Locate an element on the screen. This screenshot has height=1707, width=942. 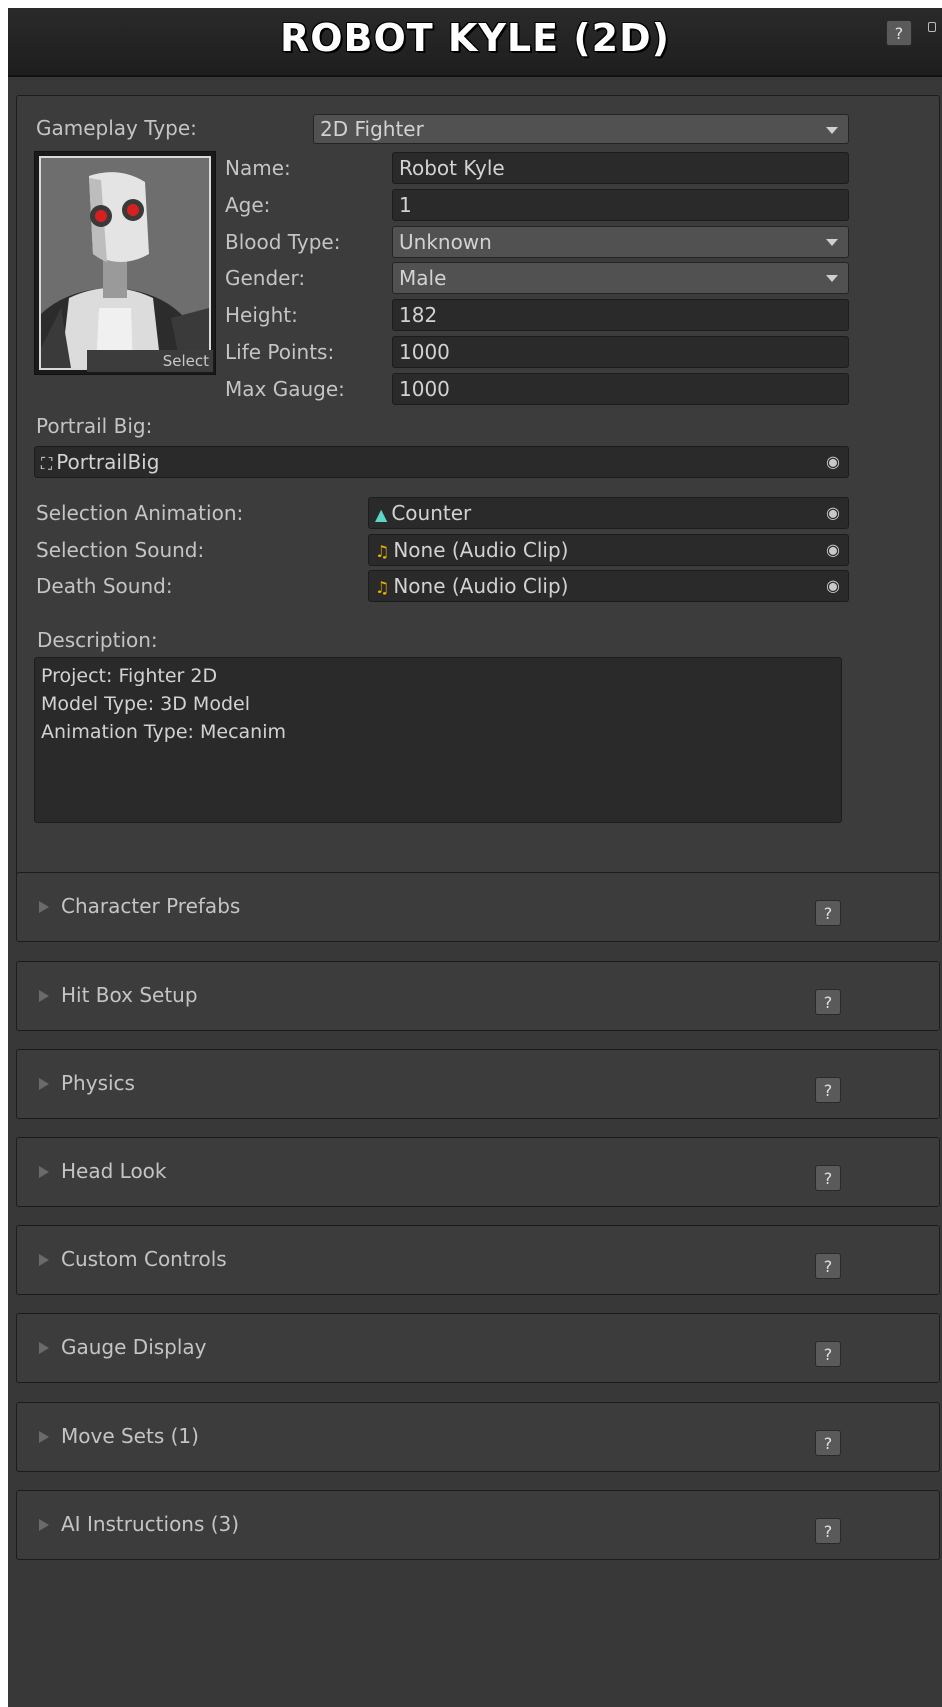
height-field: 182 is located at coordinates (620, 315).